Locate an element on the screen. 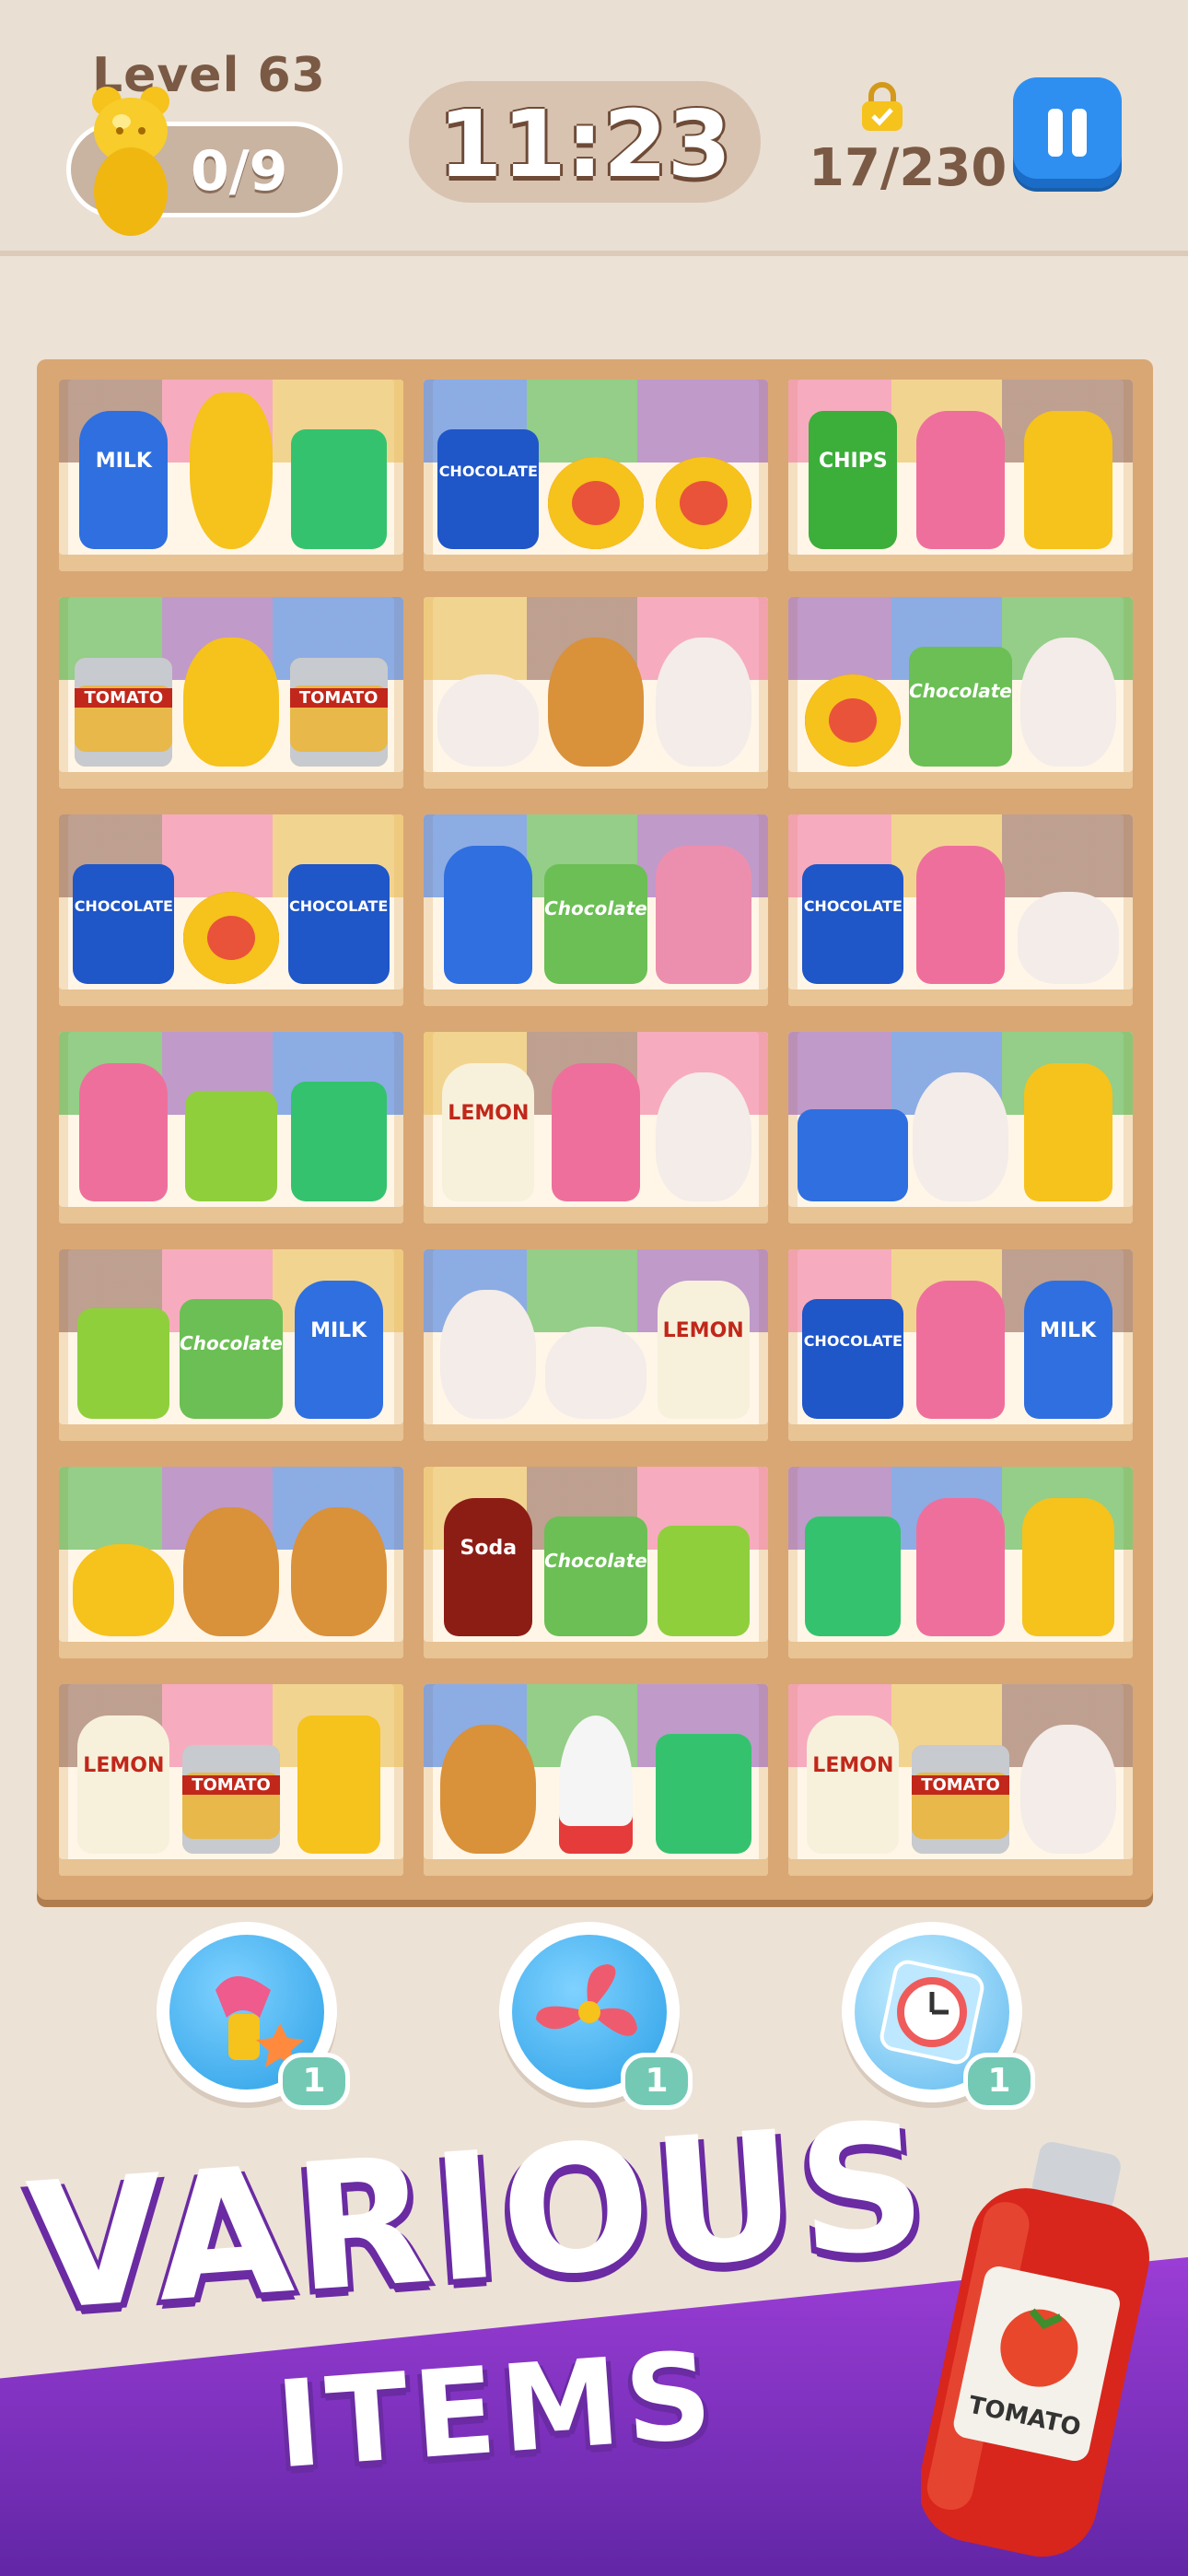 The image size is (1188, 2576). shelf-slot: TOMATO TOMATO is located at coordinates (231, 693).